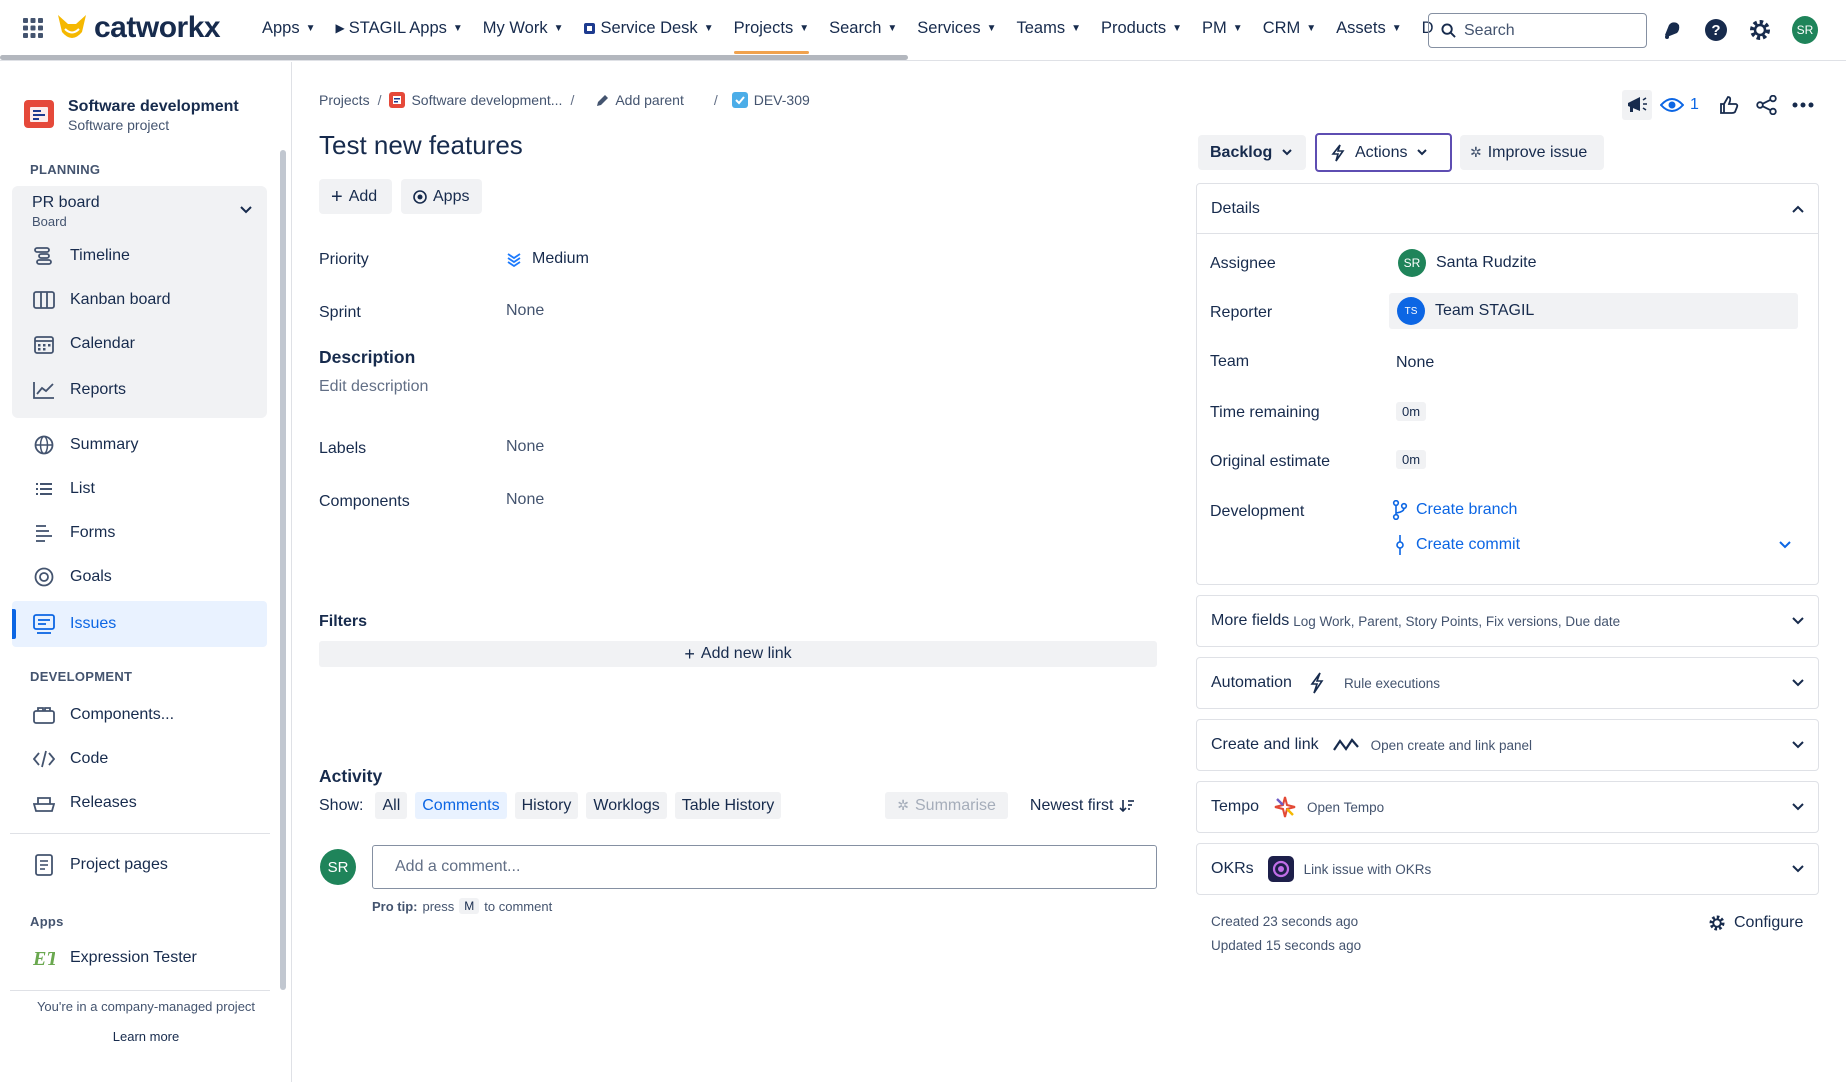 The height and width of the screenshot is (1082, 1846). I want to click on nav-stagil-apps: ▶ STAGIL Apps ▼, so click(399, 28).